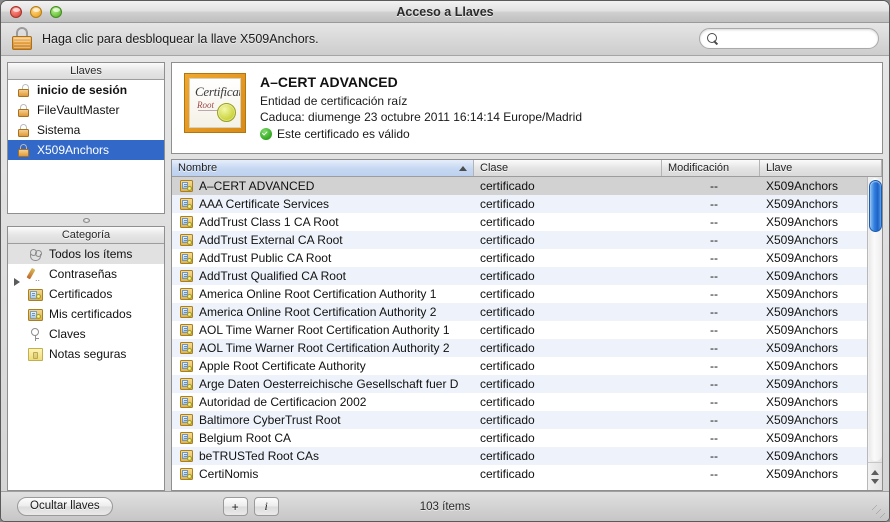  What do you see at coordinates (445, 12) in the screenshot?
I see `title-bar: Acceso a Llaves` at bounding box center [445, 12].